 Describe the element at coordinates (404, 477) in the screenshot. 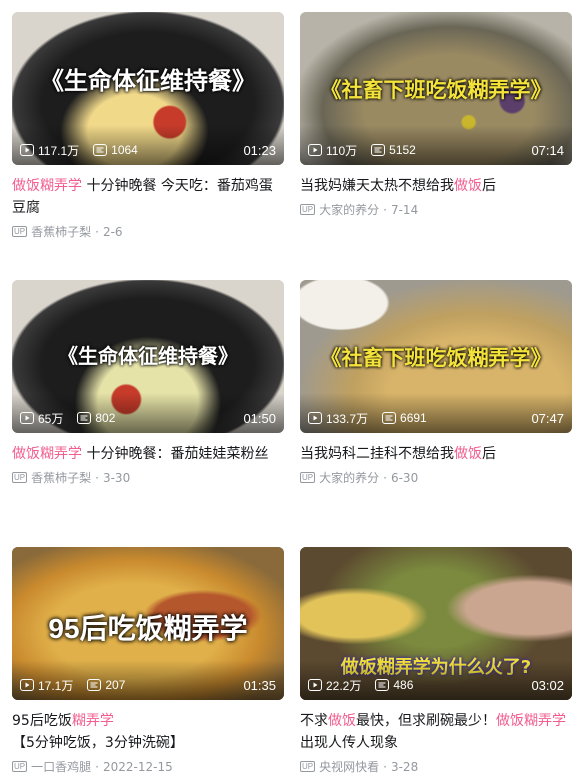

I see `publish-date: 6-30` at that location.